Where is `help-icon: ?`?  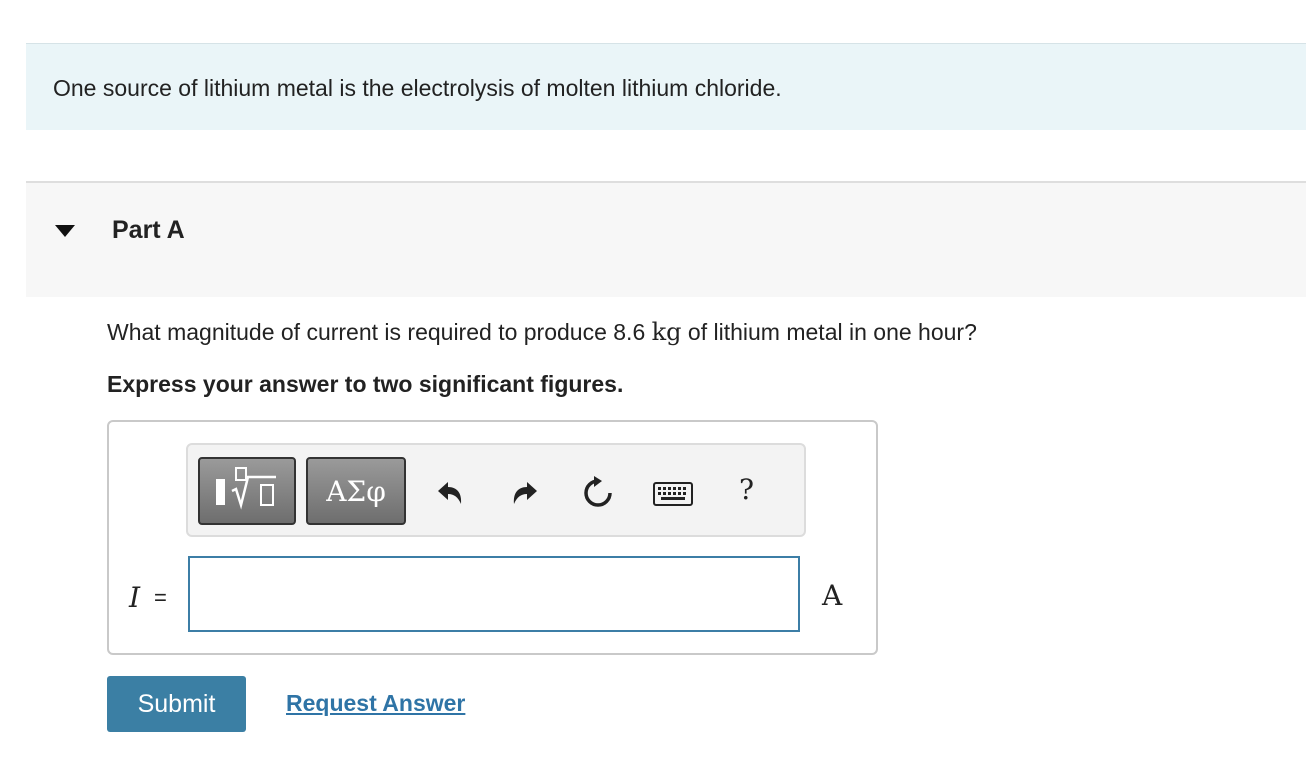
help-icon: ? is located at coordinates (746, 489).